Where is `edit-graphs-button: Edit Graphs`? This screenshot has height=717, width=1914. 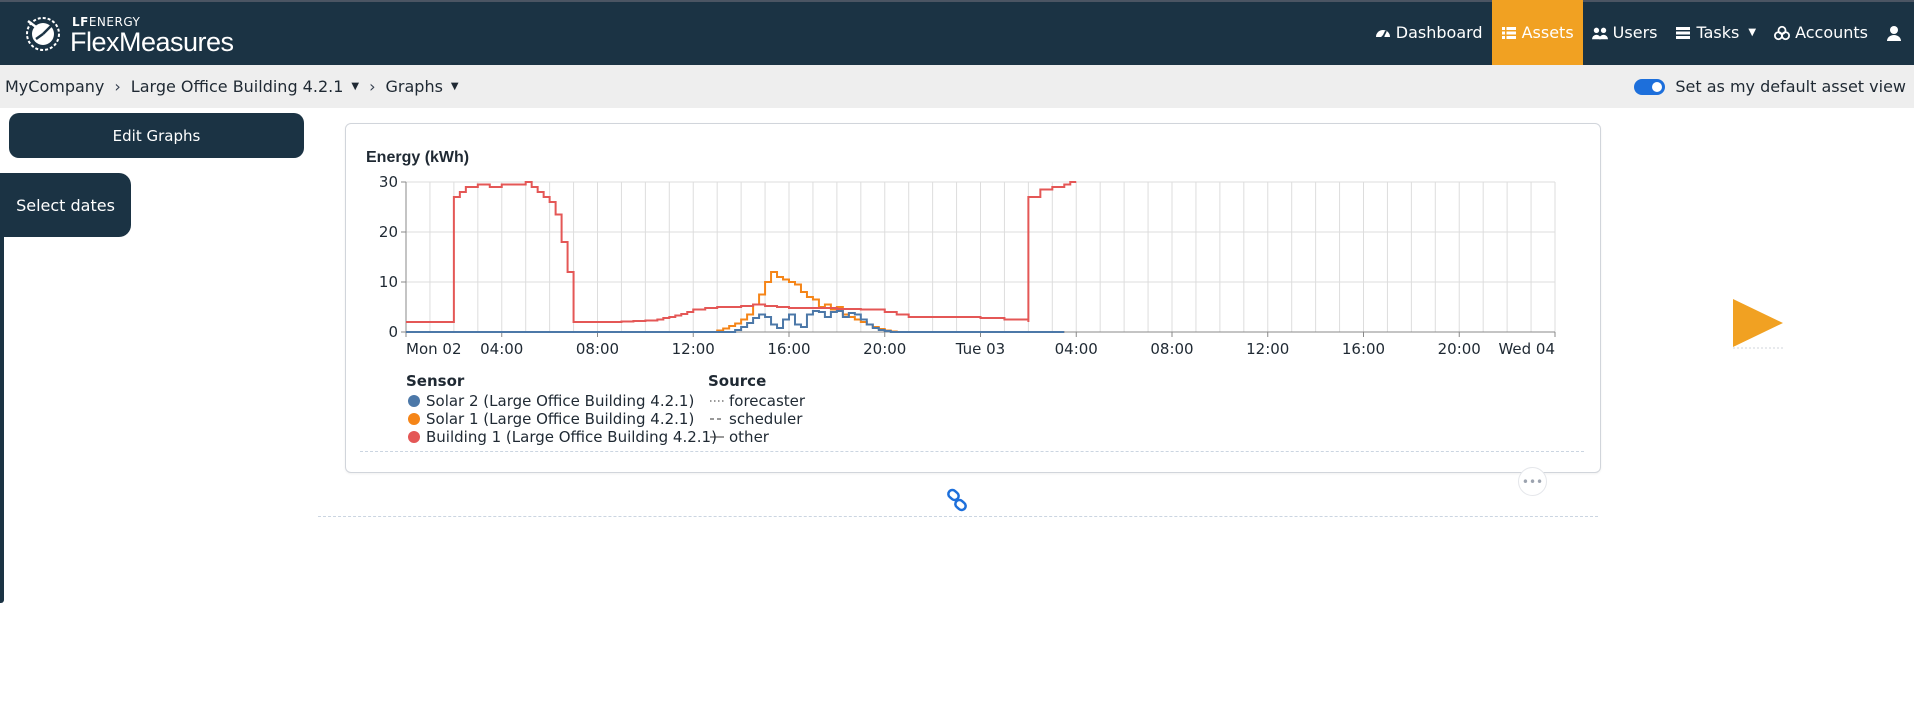
edit-graphs-button: Edit Graphs is located at coordinates (156, 135).